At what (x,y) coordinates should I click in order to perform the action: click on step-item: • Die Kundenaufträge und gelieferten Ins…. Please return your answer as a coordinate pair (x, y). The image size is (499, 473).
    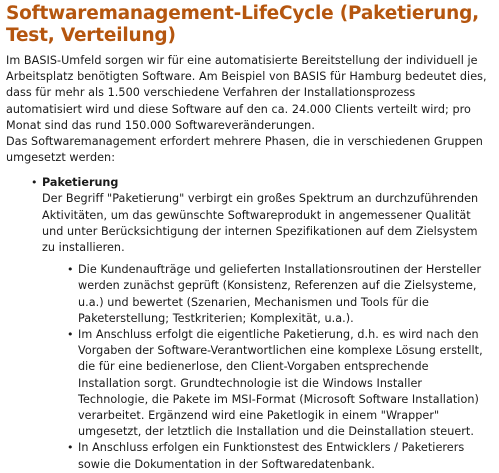
    Looking at the image, I should click on (280, 294).